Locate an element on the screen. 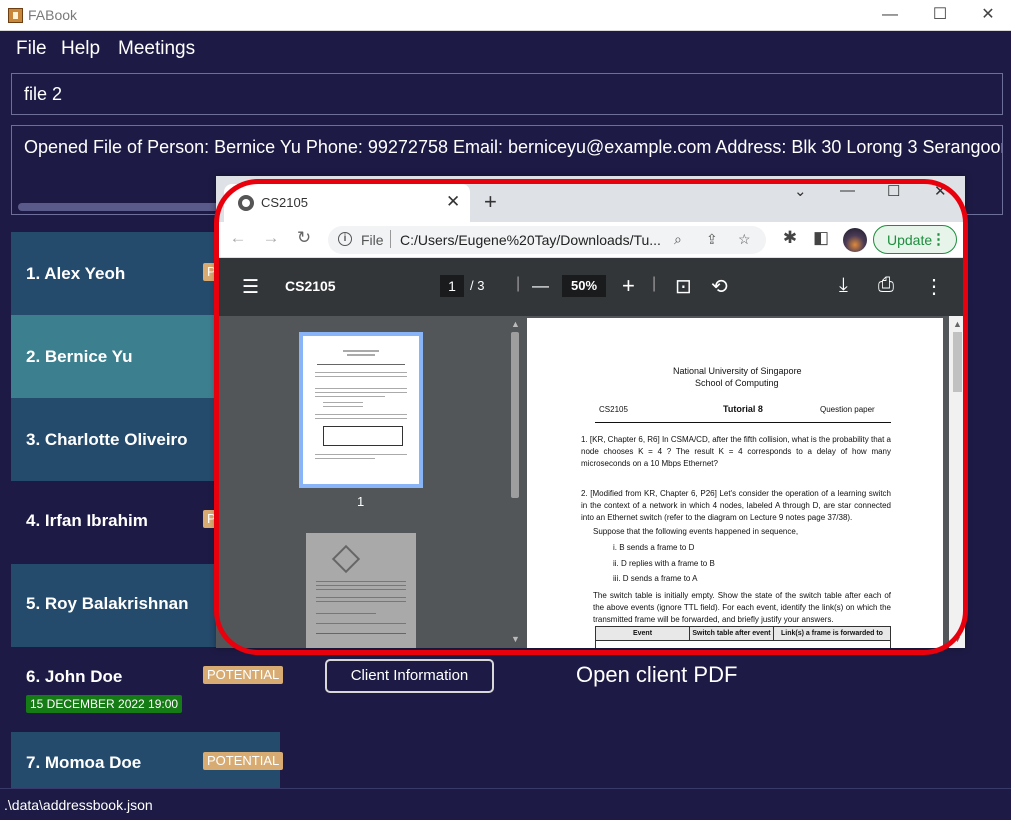 The width and height of the screenshot is (1011, 820). update-button: Update ⋮ is located at coordinates (915, 239).